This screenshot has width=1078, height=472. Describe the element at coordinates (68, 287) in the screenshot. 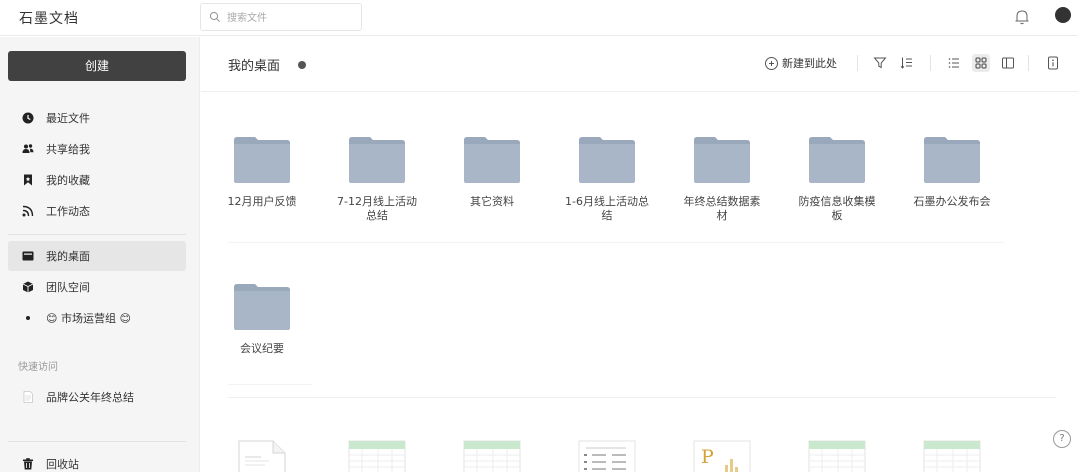

I see `sidebar-item-label: 团队空间` at that location.